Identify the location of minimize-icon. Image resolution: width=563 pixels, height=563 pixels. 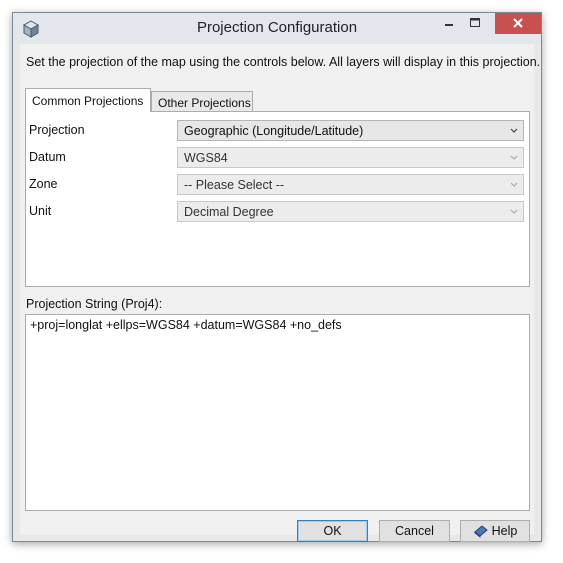
(449, 25).